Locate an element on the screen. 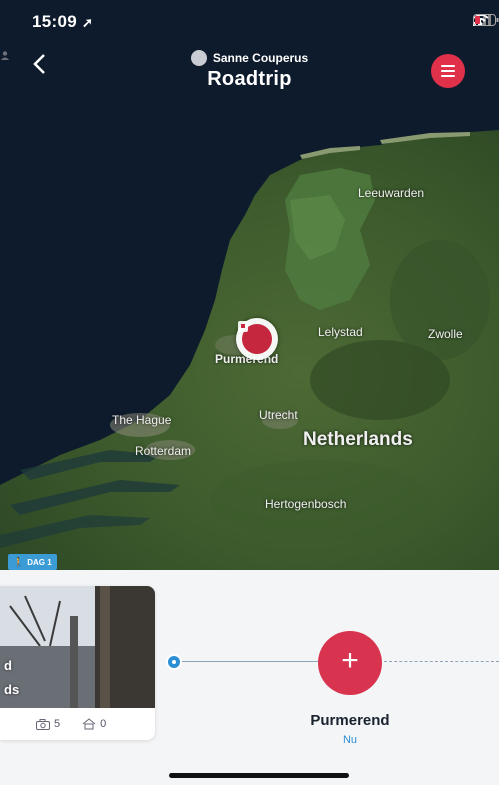 This screenshot has height=785, width=499. owner-name: Sanne Couperus is located at coordinates (260, 58).